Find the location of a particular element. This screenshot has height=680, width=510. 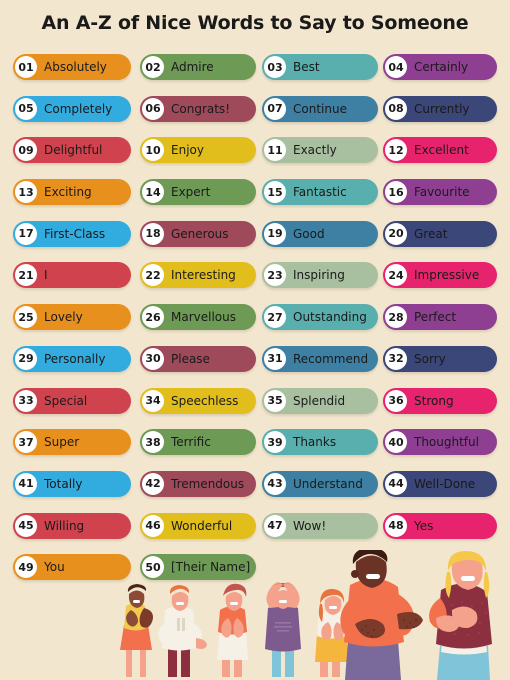

word-label: Congrats! is located at coordinates (200, 108).